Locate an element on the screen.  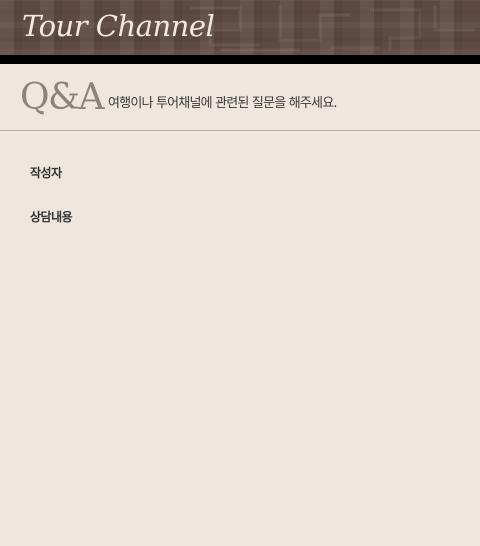
qa-subtitle: 여행이나 투어채널에 관련된 질문을 해주세요. is located at coordinates (223, 103).